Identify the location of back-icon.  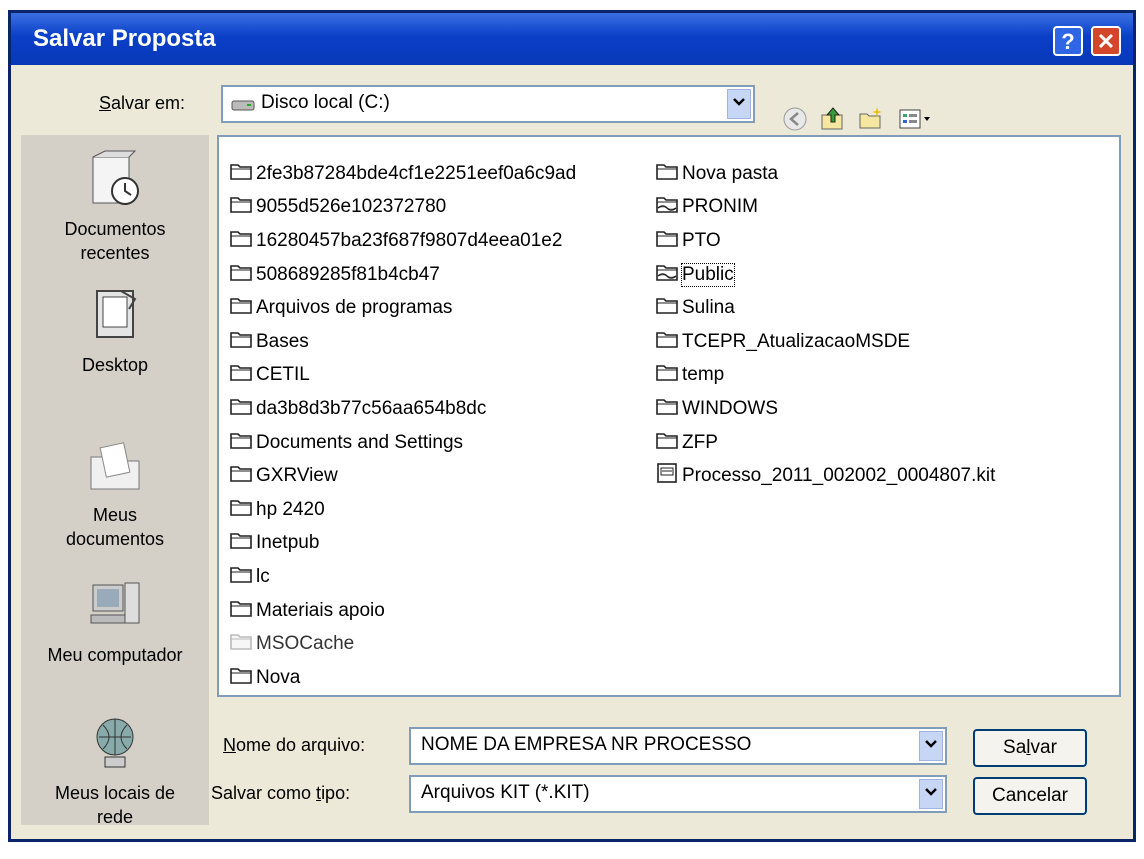
(795, 119).